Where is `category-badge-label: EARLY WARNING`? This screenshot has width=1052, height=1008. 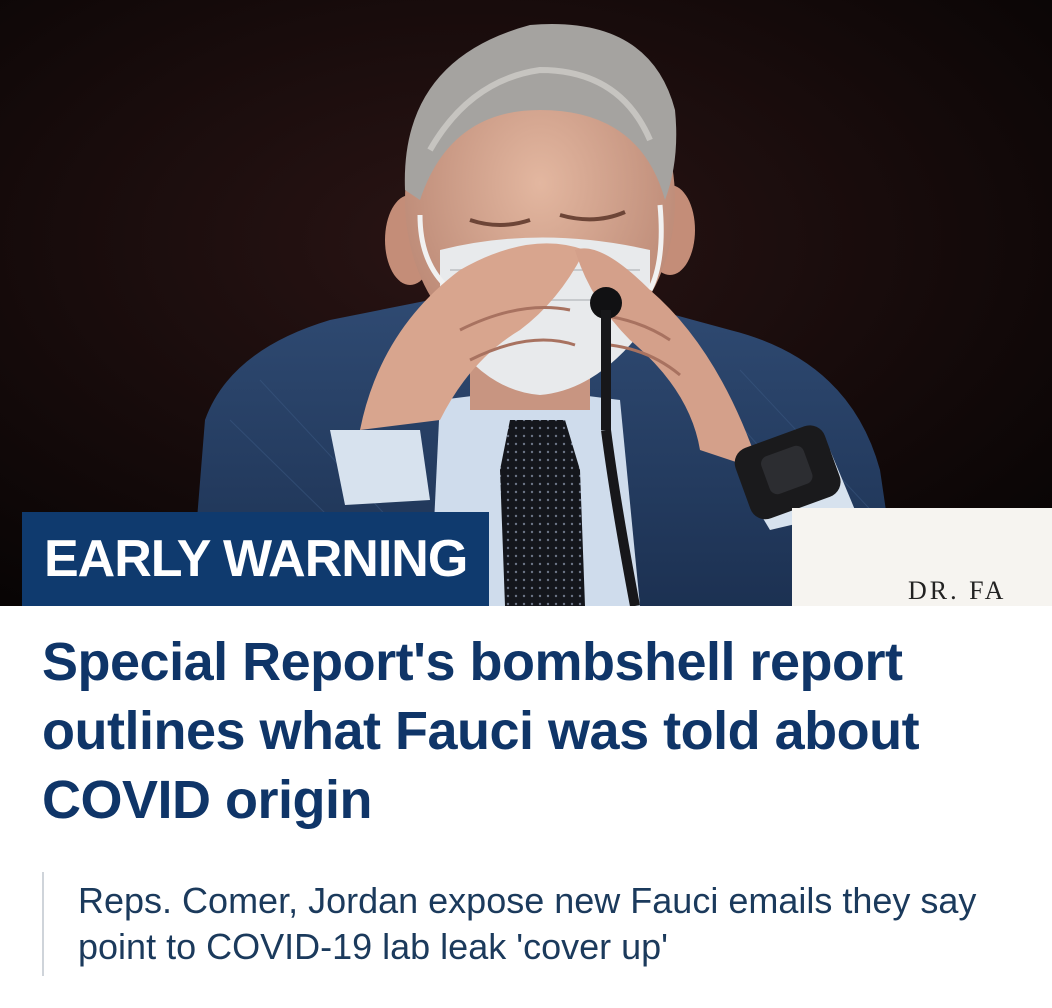
category-badge-label: EARLY WARNING is located at coordinates (256, 559).